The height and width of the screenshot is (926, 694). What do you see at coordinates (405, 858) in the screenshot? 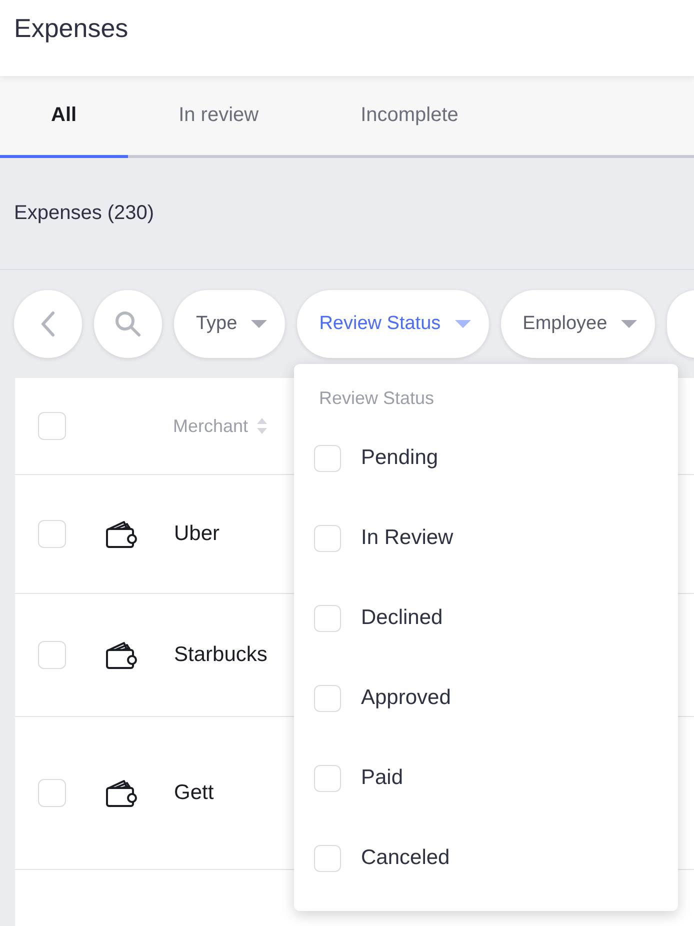
I see `option-label: Canceled` at bounding box center [405, 858].